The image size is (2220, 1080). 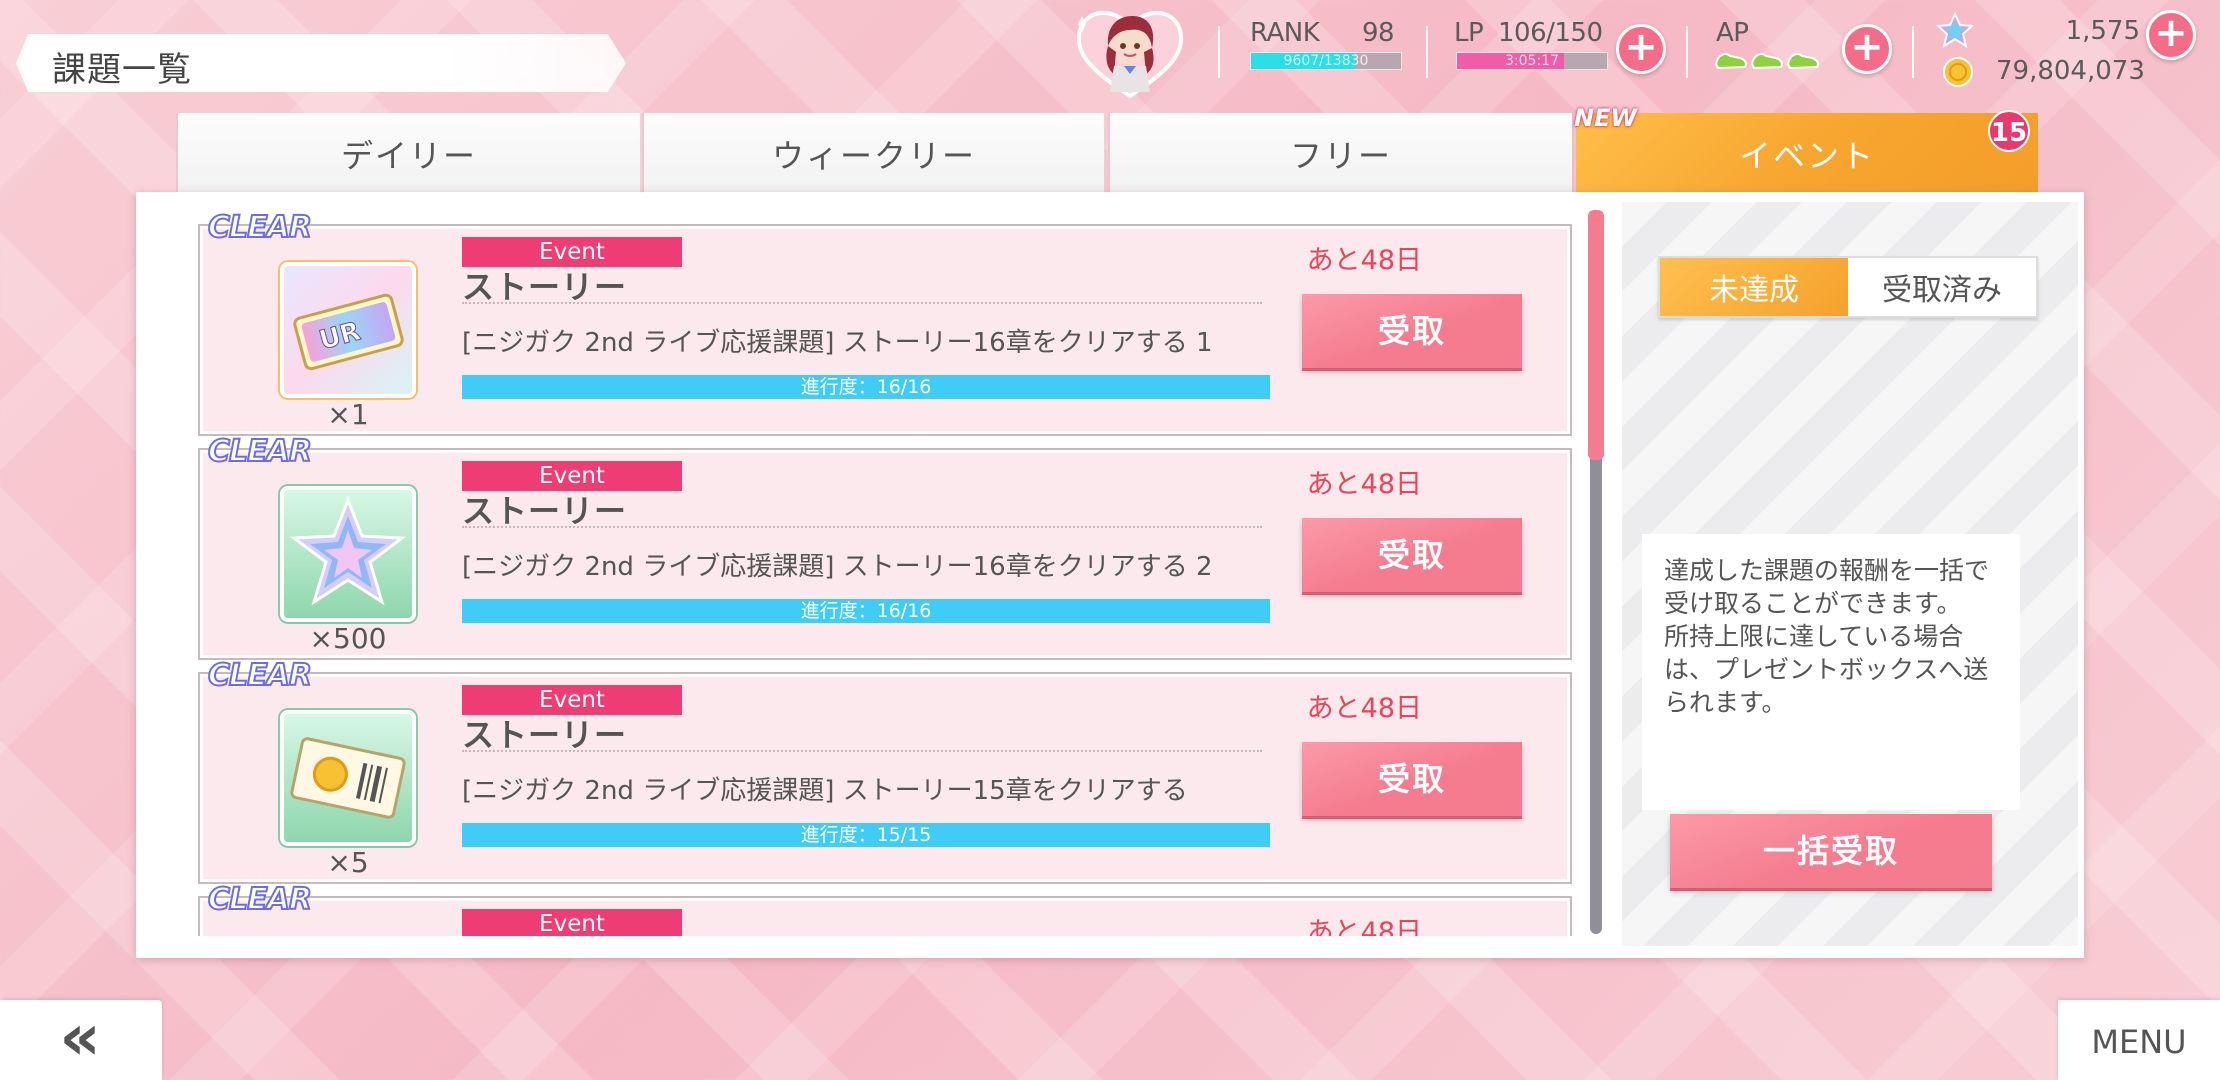 I want to click on lp-timer: 3:05:17, so click(x=1532, y=61).